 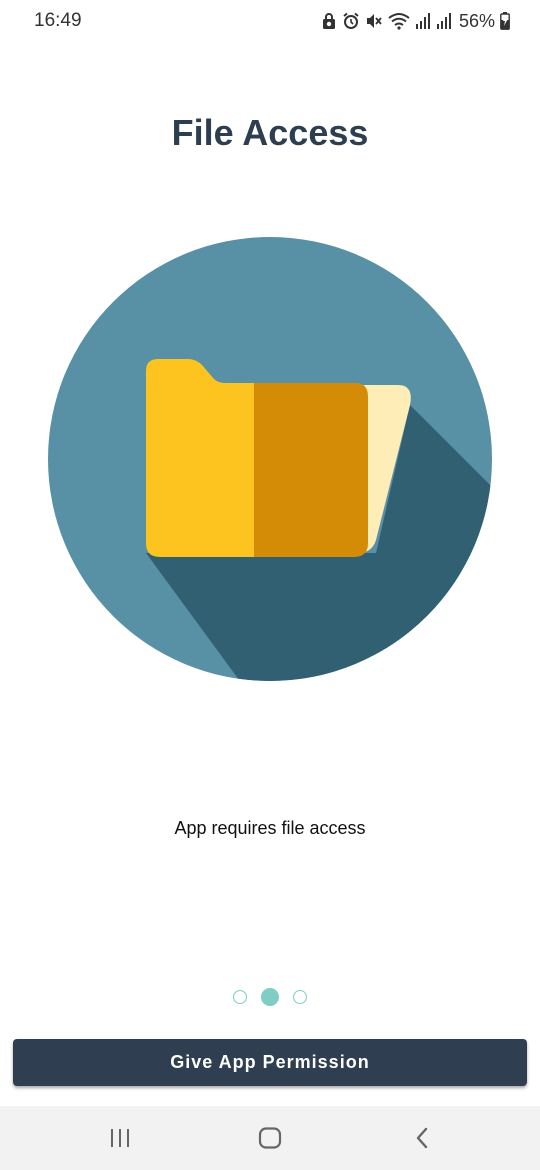 I want to click on alarm-icon, so click(x=351, y=21).